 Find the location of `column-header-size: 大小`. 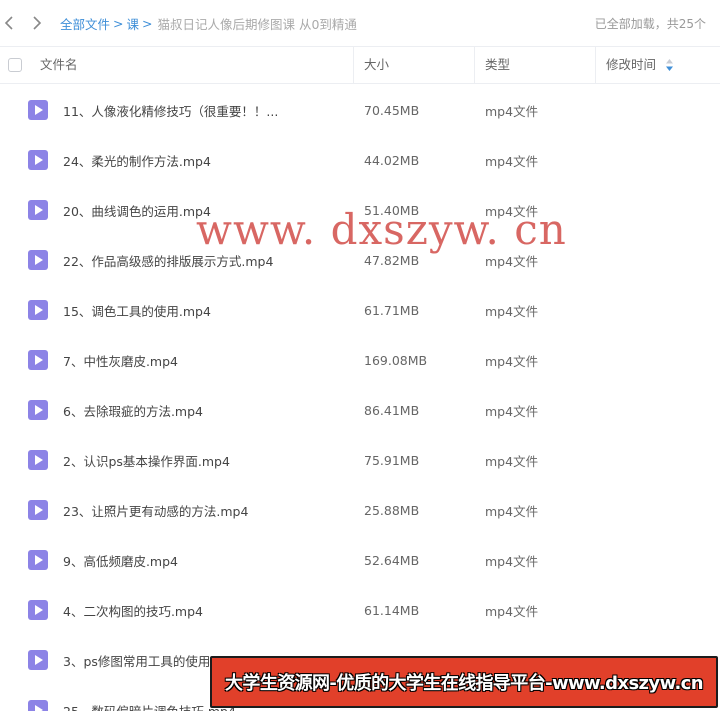

column-header-size: 大小 is located at coordinates (413, 65).